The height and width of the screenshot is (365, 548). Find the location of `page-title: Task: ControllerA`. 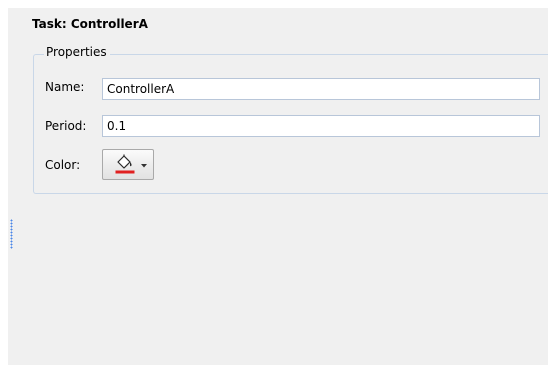

page-title: Task: ControllerA is located at coordinates (90, 24).